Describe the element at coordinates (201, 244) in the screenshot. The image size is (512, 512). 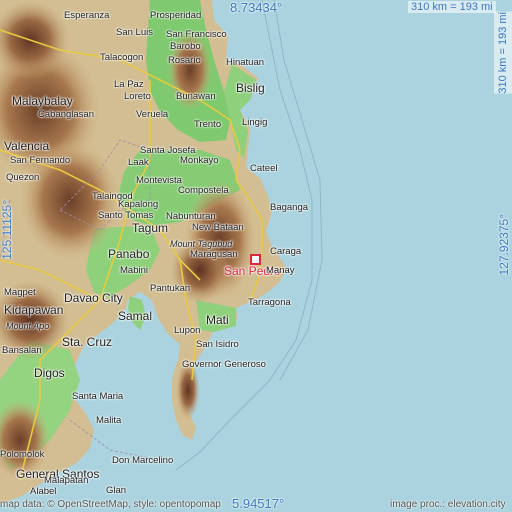
I see `place-label: Mount Tagubud` at that location.